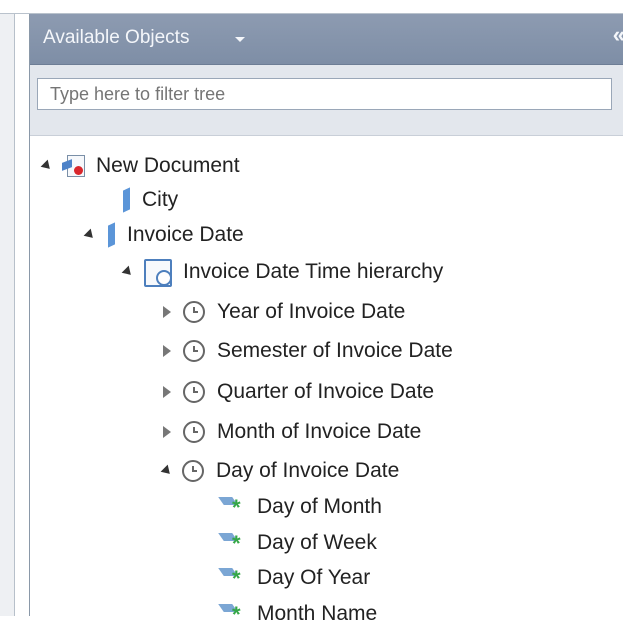 Image resolution: width=623 pixels, height=629 pixels. I want to click on calendar-clock-icon, so click(158, 272).